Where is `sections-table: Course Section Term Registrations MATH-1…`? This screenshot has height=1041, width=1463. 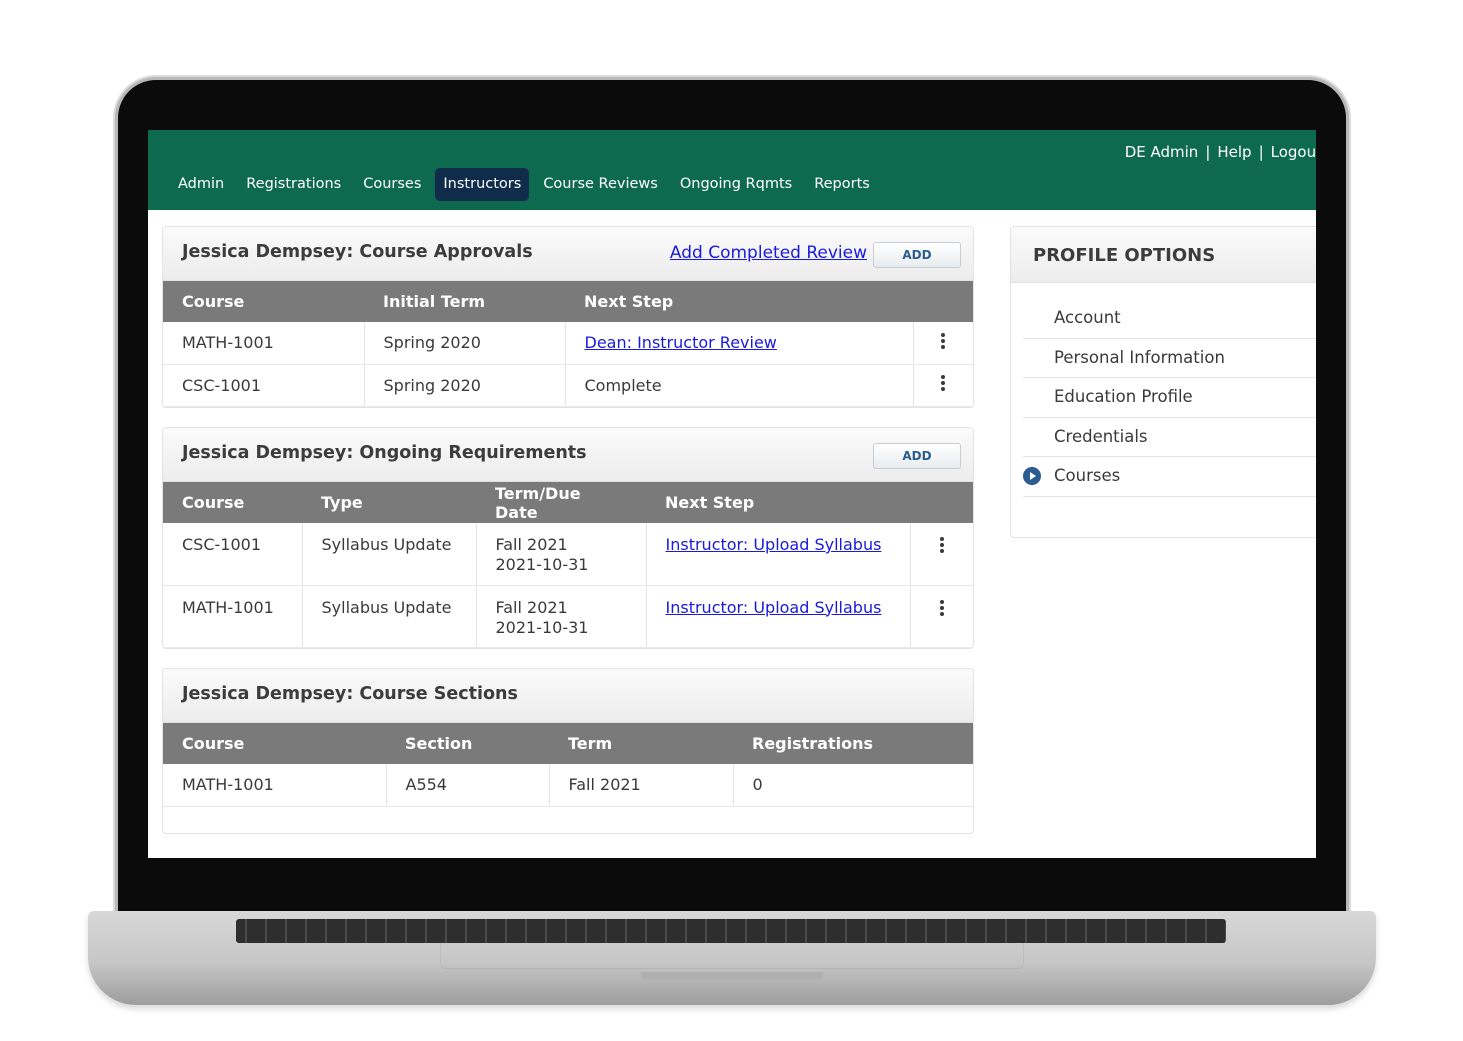
sections-table: Course Section Term Registrations MATH-1… is located at coordinates (568, 765).